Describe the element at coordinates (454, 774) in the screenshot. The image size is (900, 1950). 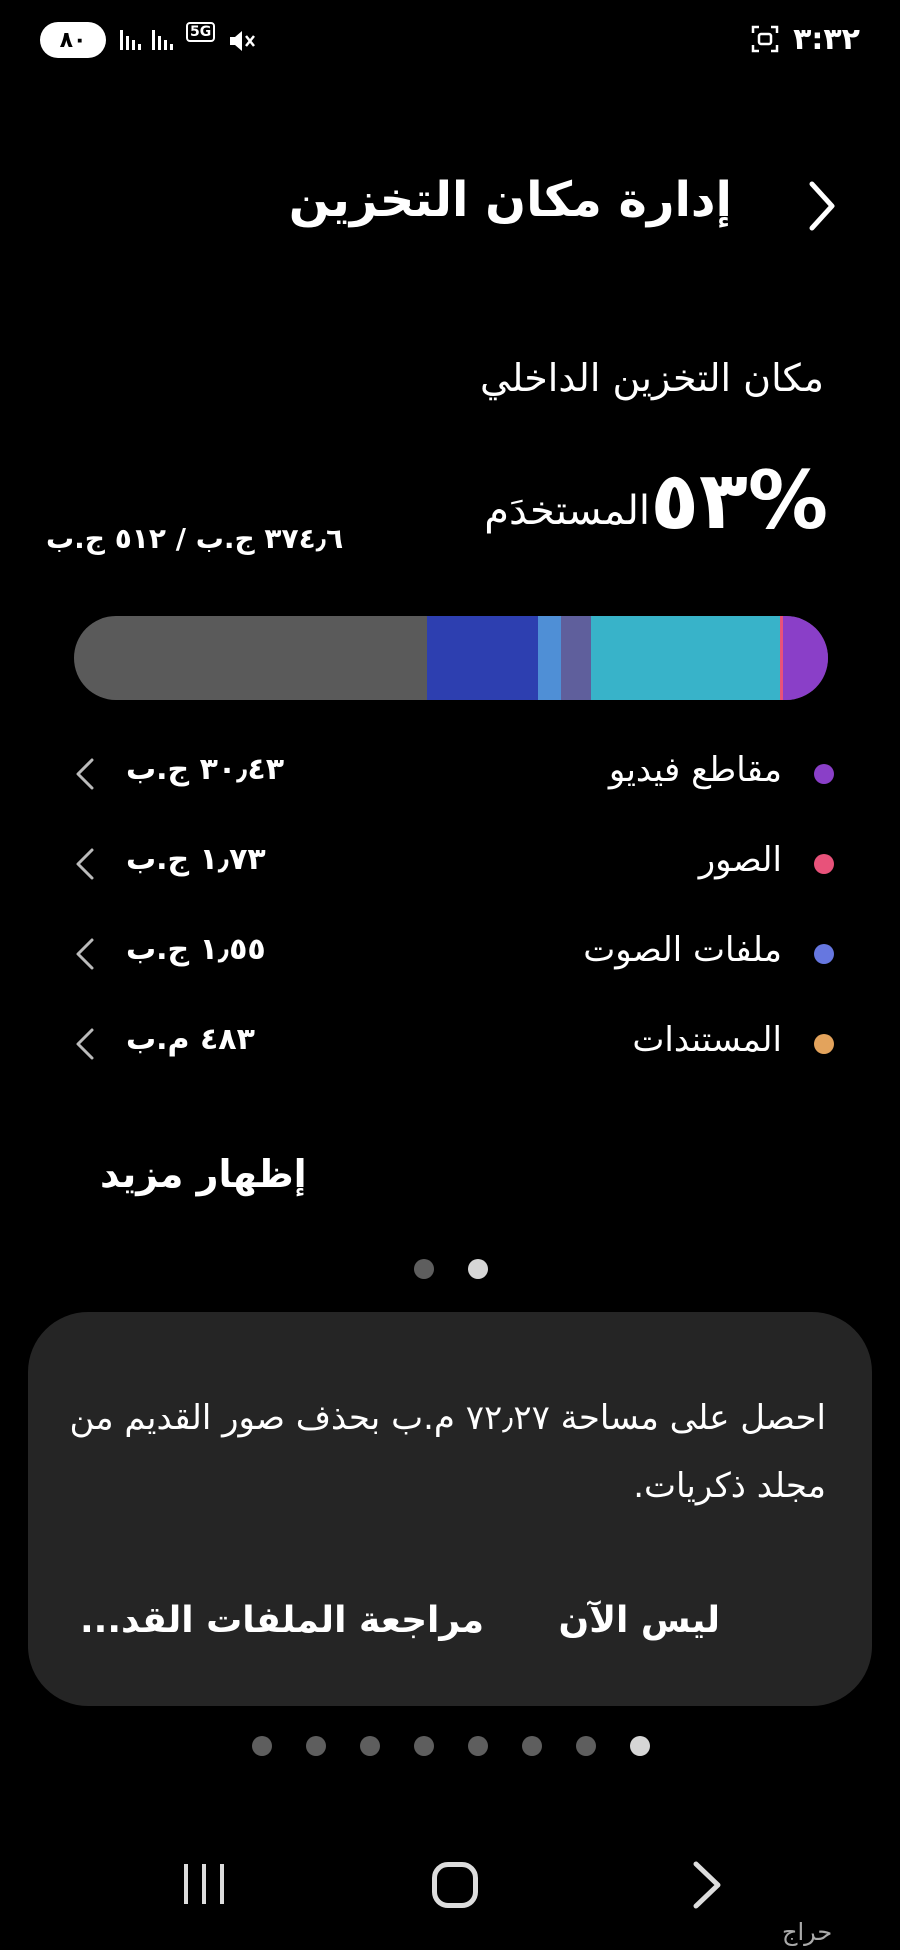
I see `category-row: مقاطع فيديو ٣٠٫٤٣ ج.ب` at that location.